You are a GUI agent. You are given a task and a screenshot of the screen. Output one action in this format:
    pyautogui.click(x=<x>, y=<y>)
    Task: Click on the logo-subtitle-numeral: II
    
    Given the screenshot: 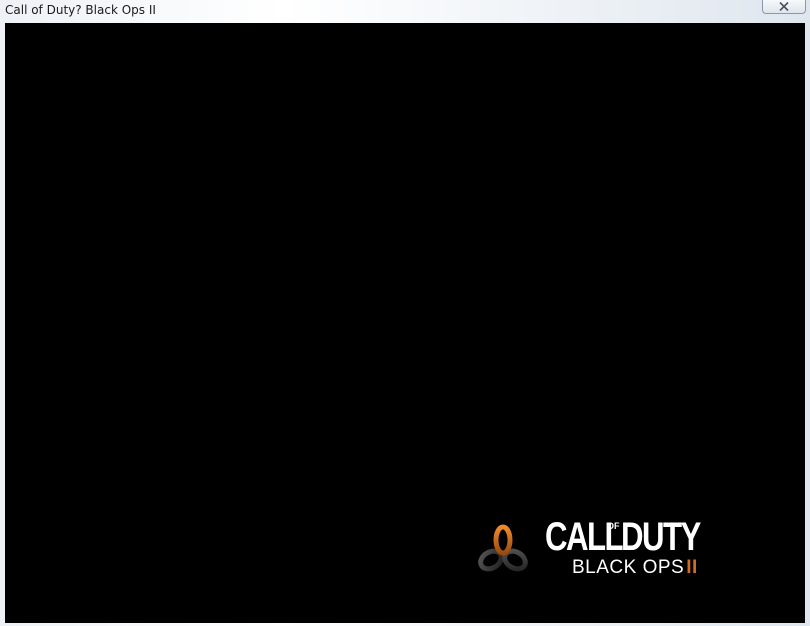 What is the action you would take?
    pyautogui.click(x=692, y=567)
    